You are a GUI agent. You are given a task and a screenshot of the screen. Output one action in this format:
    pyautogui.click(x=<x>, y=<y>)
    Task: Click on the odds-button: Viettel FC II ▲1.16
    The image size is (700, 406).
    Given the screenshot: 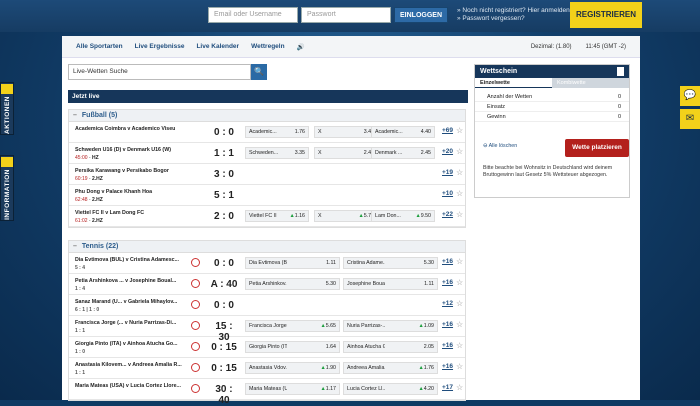 What is the action you would take?
    pyautogui.click(x=277, y=216)
    